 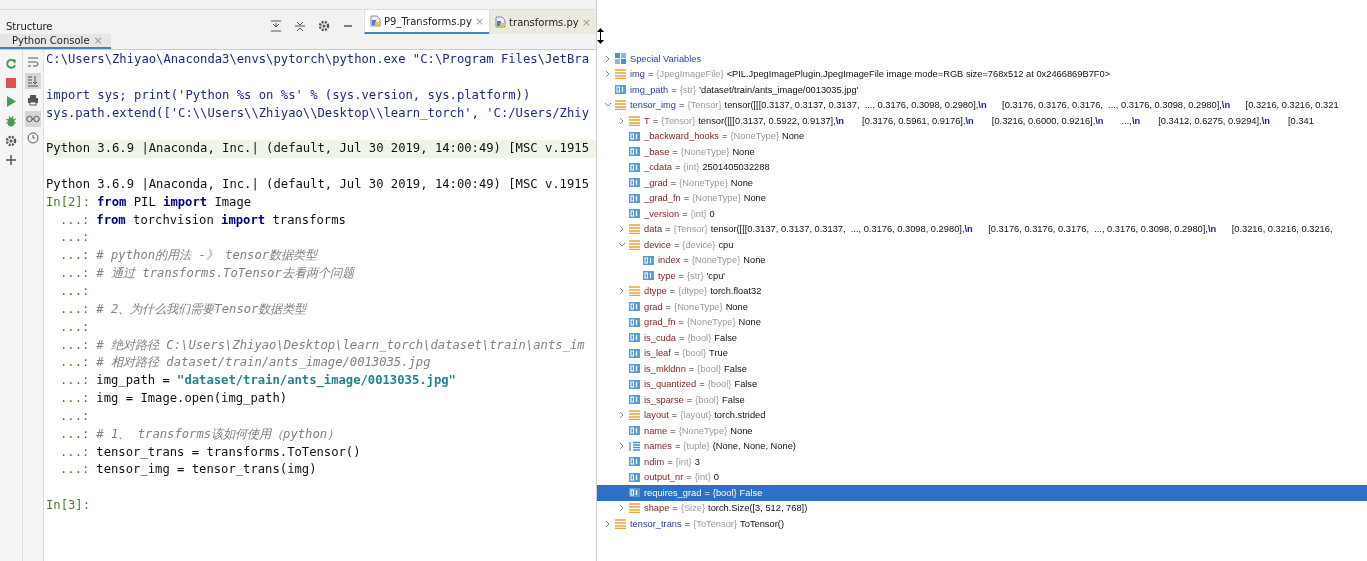 I want to click on console-prompt: In[2]:, so click(x=68, y=201).